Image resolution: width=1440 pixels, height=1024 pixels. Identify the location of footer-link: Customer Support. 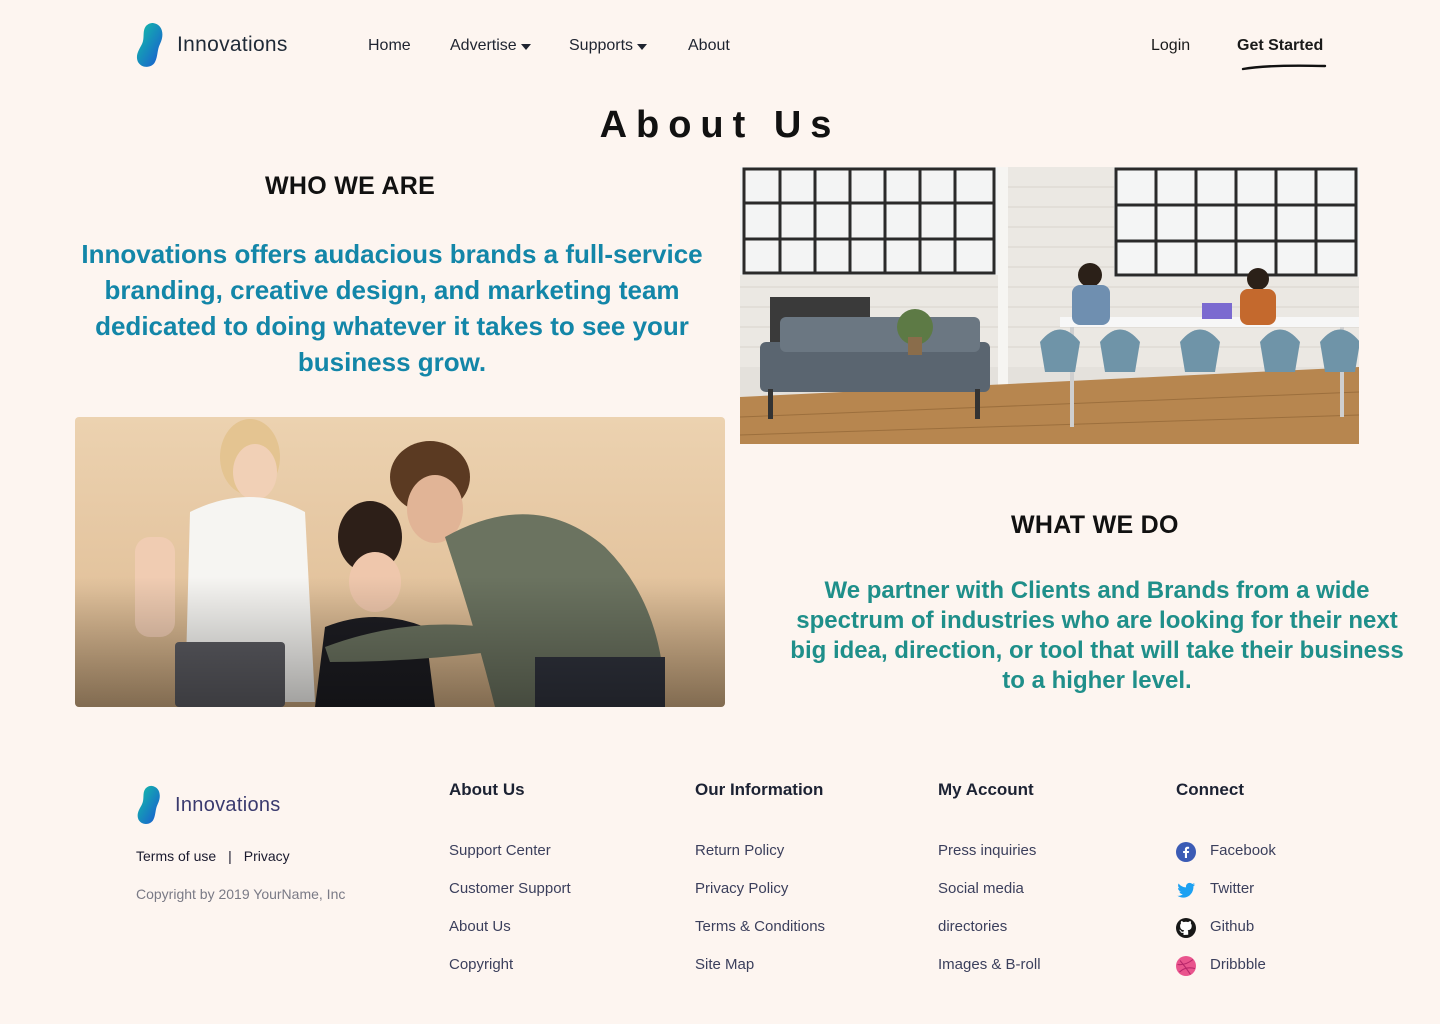
(510, 899).